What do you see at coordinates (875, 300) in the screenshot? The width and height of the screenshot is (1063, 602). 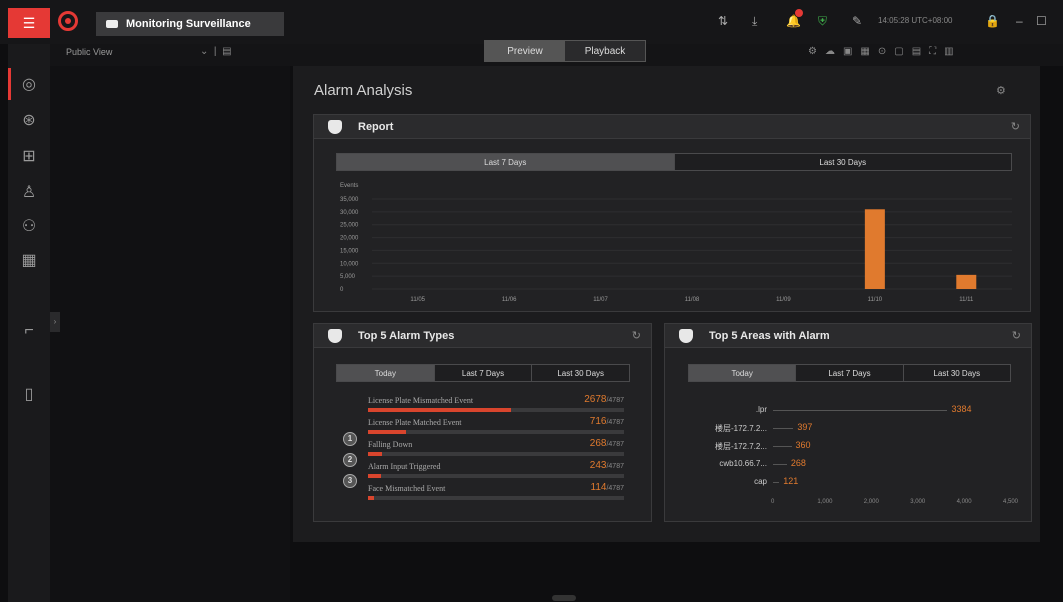 I see `x-tick-label: 11/10` at bounding box center [875, 300].